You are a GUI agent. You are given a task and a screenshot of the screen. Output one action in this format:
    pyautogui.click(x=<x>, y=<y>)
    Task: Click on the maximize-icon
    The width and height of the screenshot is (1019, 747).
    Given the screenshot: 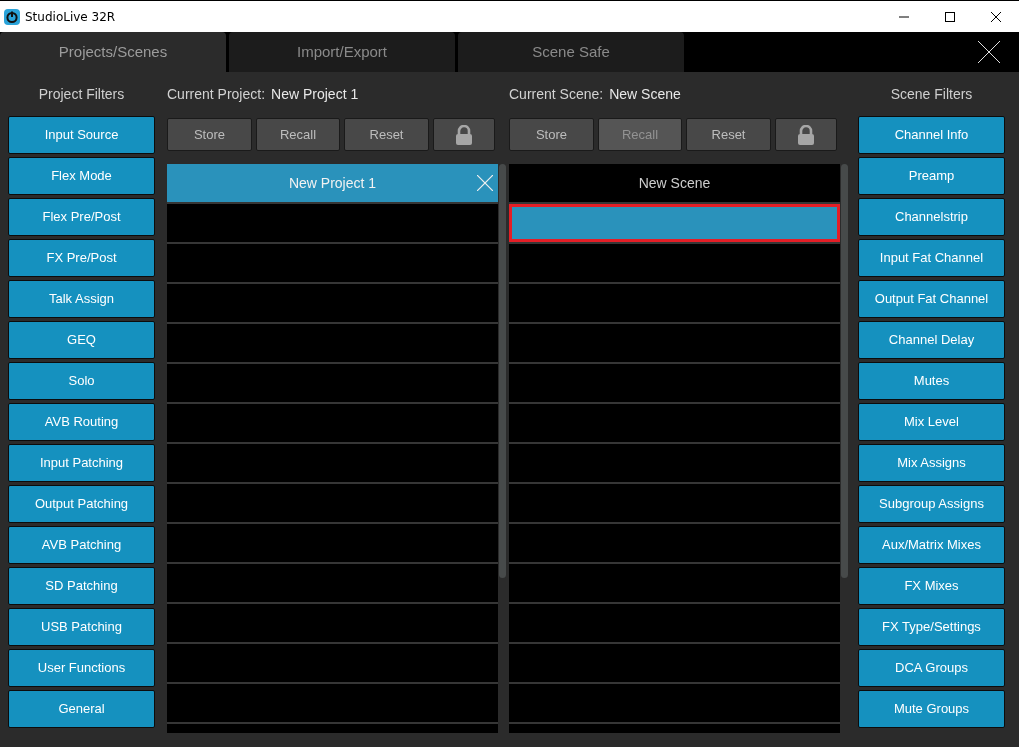 What is the action you would take?
    pyautogui.click(x=950, y=16)
    